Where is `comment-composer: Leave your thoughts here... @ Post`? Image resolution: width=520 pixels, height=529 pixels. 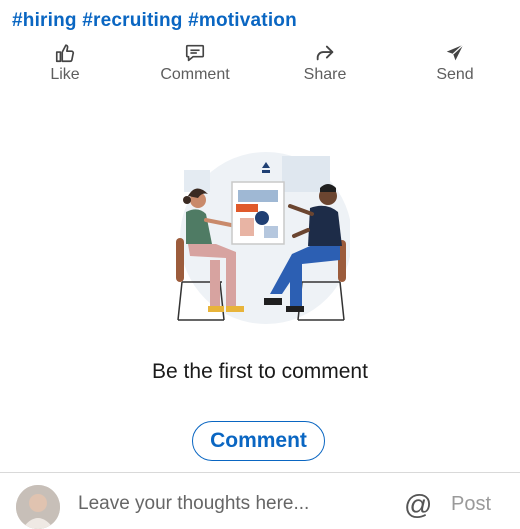 comment-composer: Leave your thoughts here... @ Post is located at coordinates (260, 500).